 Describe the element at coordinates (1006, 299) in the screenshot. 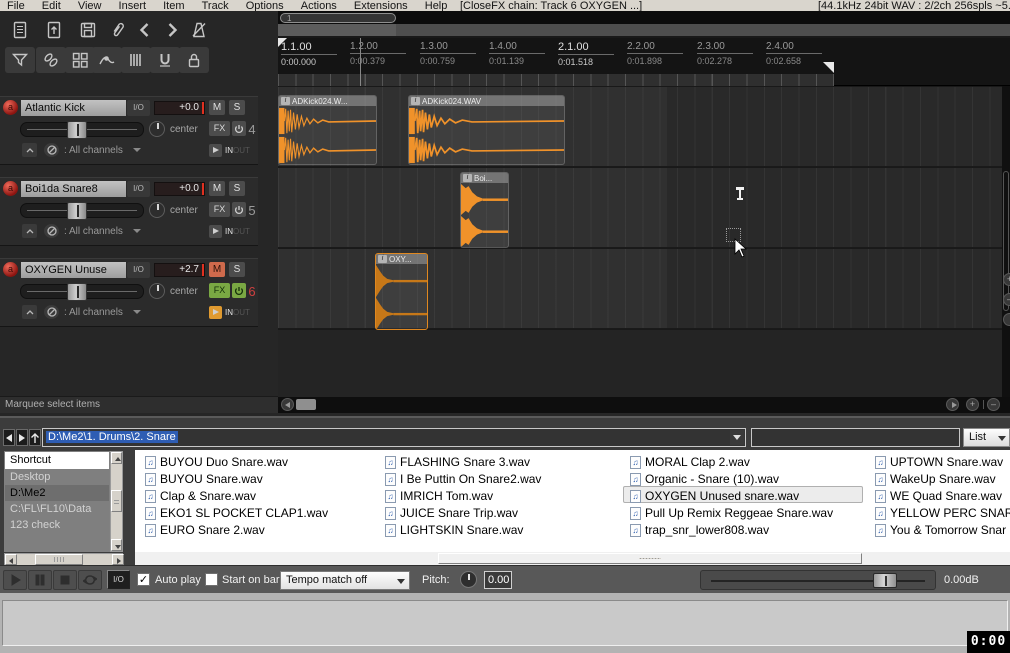

I see `vzoom-out-button: –` at that location.